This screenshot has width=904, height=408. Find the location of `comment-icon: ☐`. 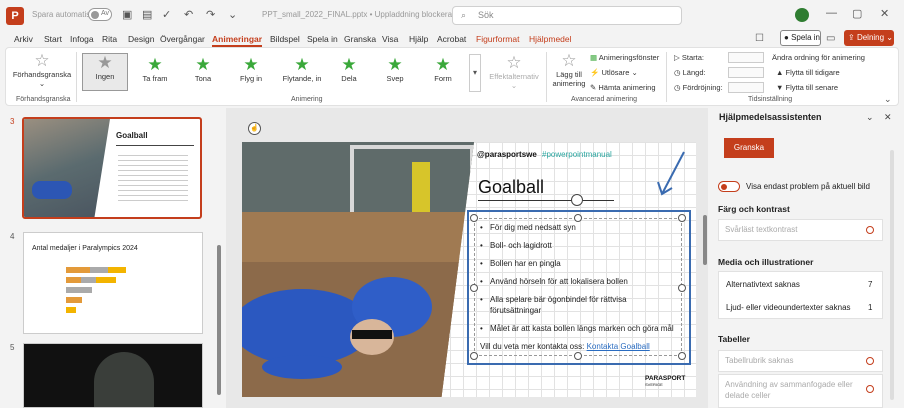

comment-icon: ☐ is located at coordinates (759, 38).